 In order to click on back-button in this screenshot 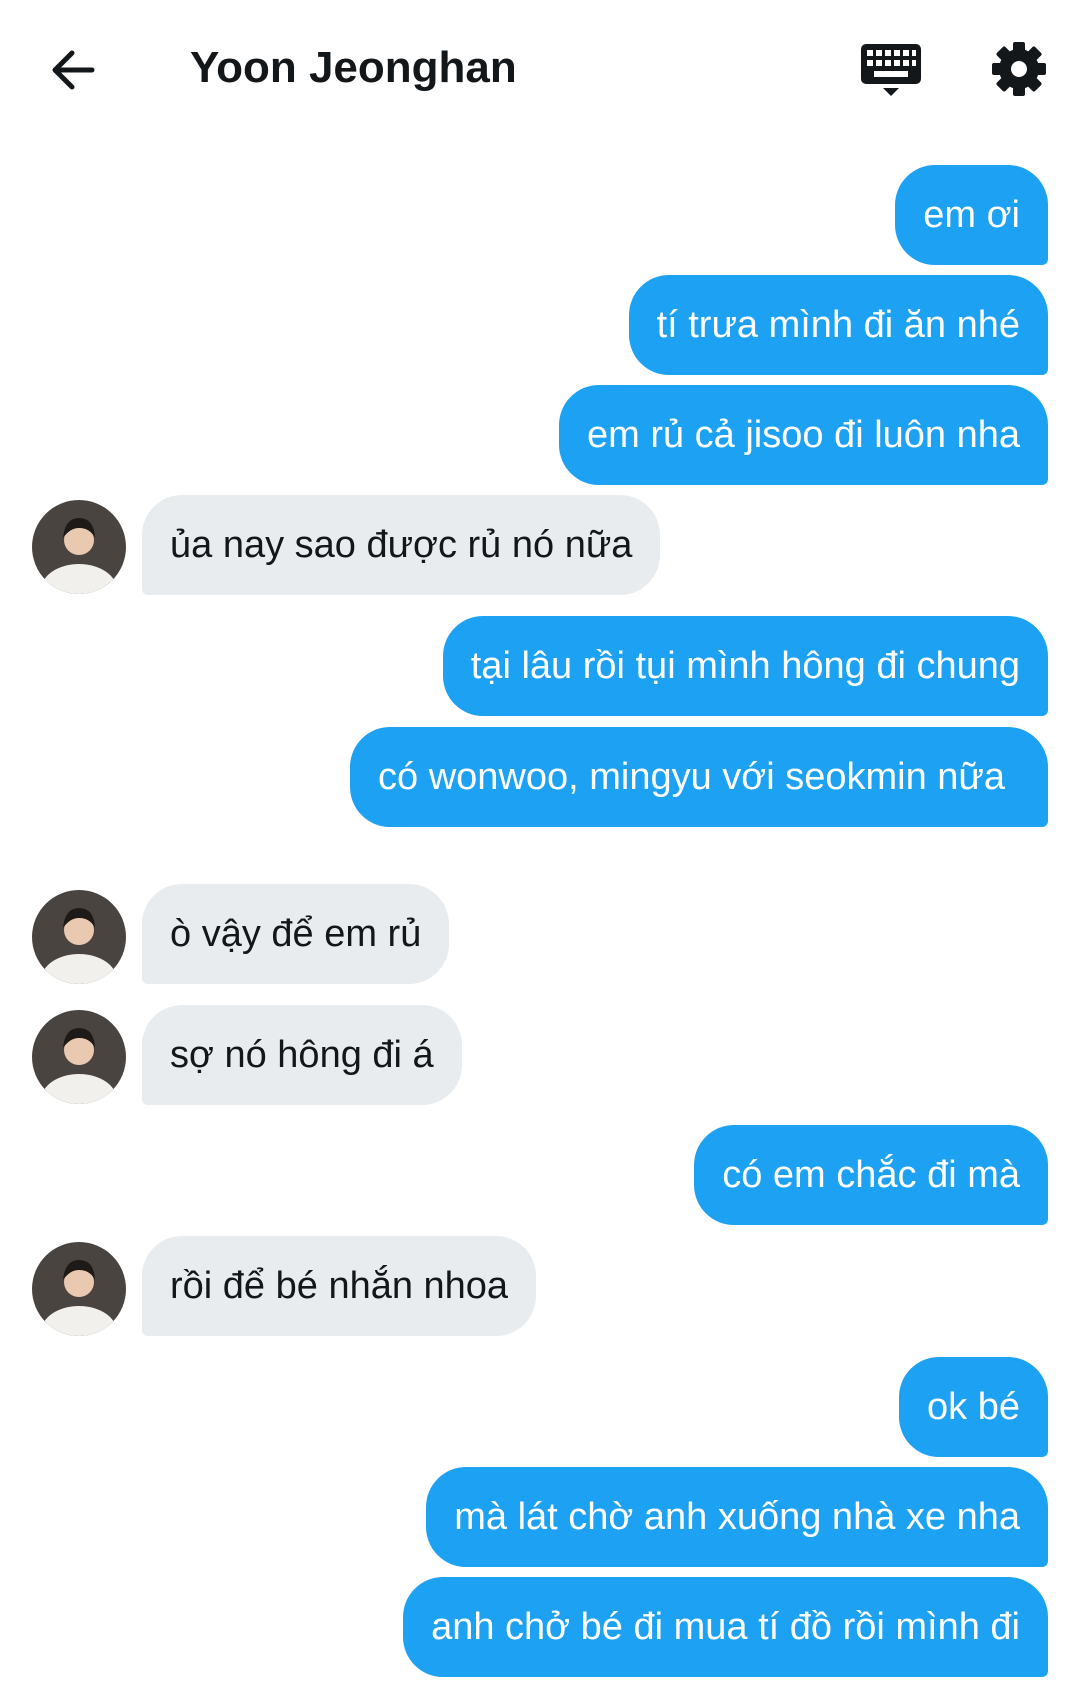, I will do `click(74, 70)`.